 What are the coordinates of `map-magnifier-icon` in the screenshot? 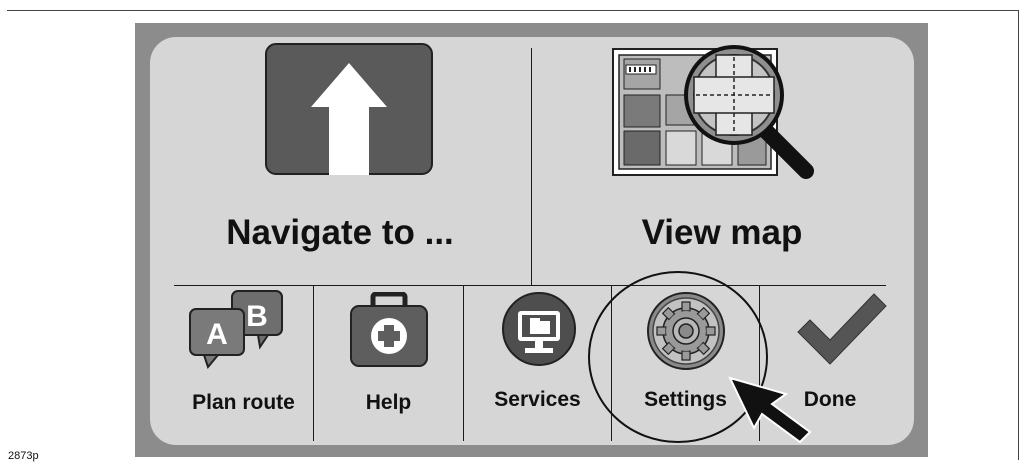 It's located at (722, 113).